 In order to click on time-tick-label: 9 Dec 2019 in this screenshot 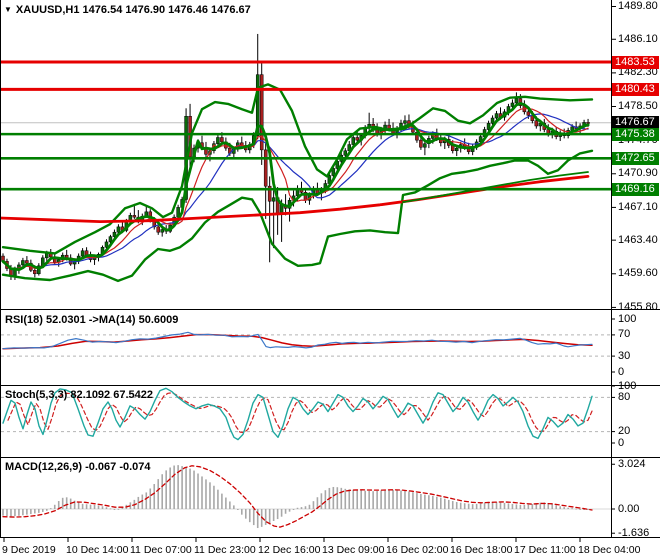, I will do `click(29, 550)`.